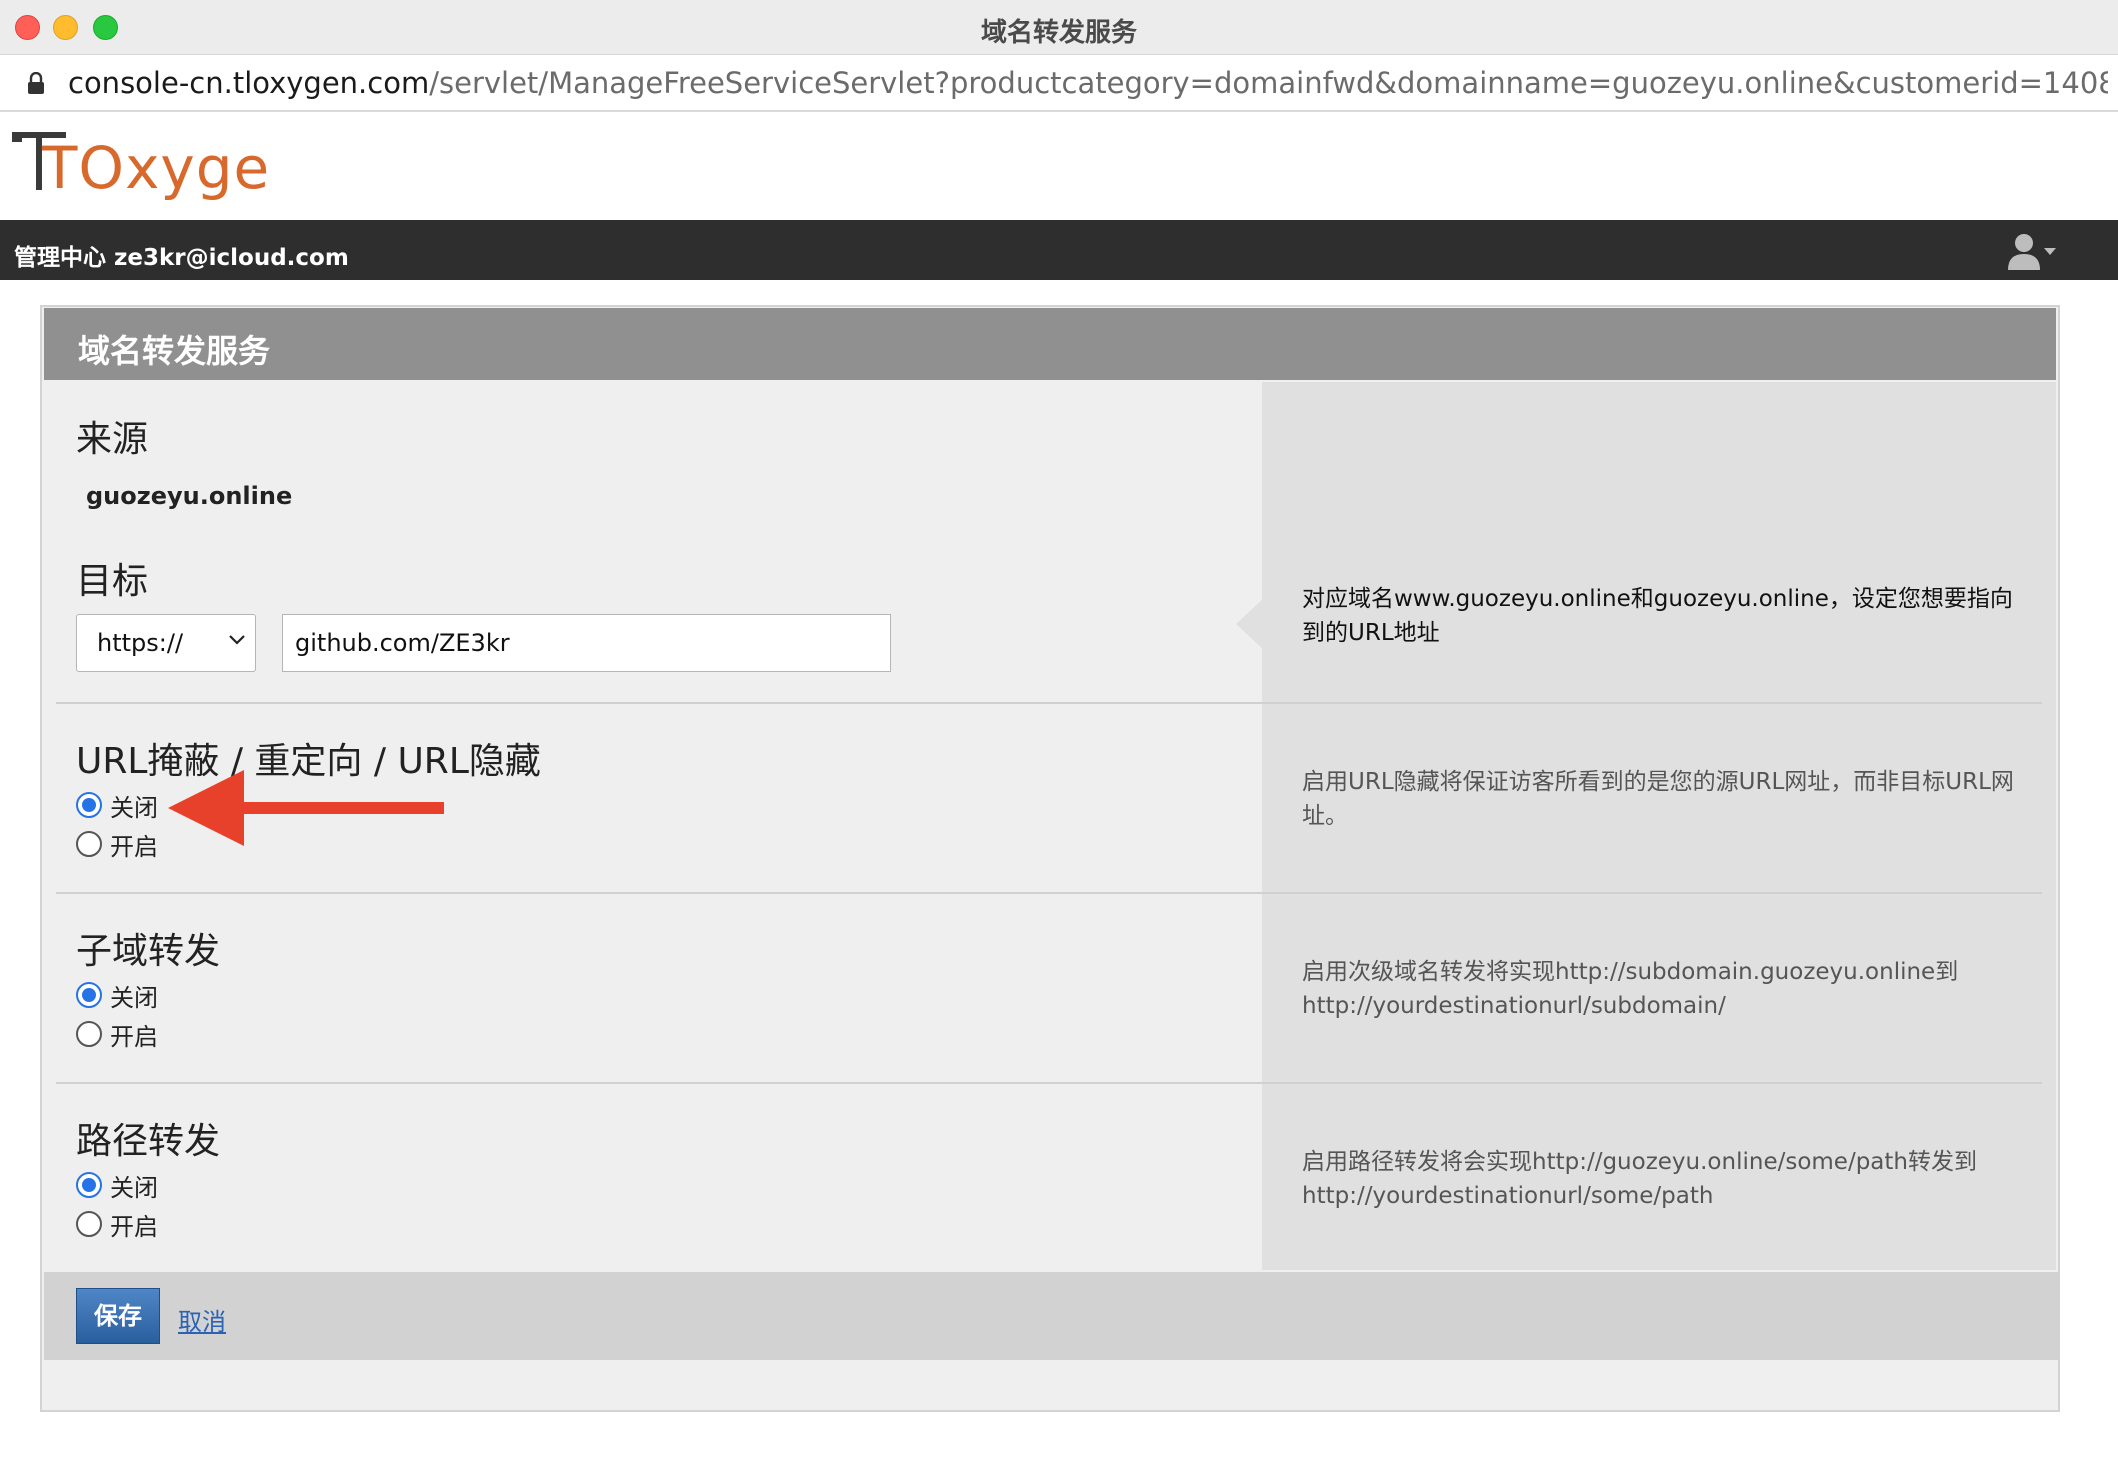 The height and width of the screenshot is (1464, 2118). I want to click on subdomain-off-label: 关闭, so click(134, 997).